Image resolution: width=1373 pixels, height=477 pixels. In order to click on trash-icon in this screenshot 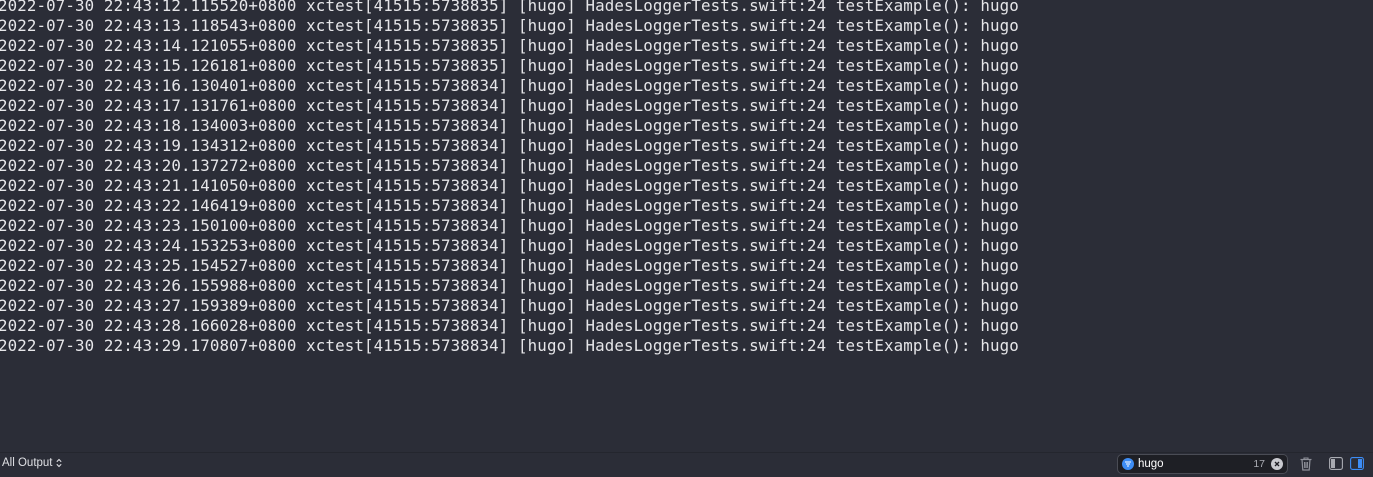, I will do `click(1306, 464)`.